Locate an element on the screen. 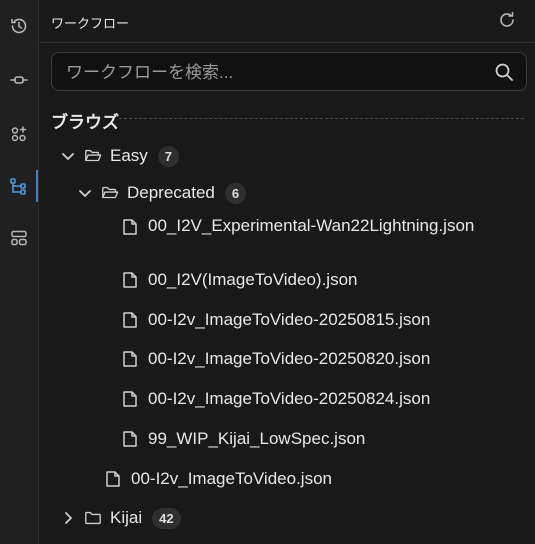 This screenshot has height=544, width=535. workflow-file-item: 00-I2v_ImageToVideo.json is located at coordinates (218, 479).